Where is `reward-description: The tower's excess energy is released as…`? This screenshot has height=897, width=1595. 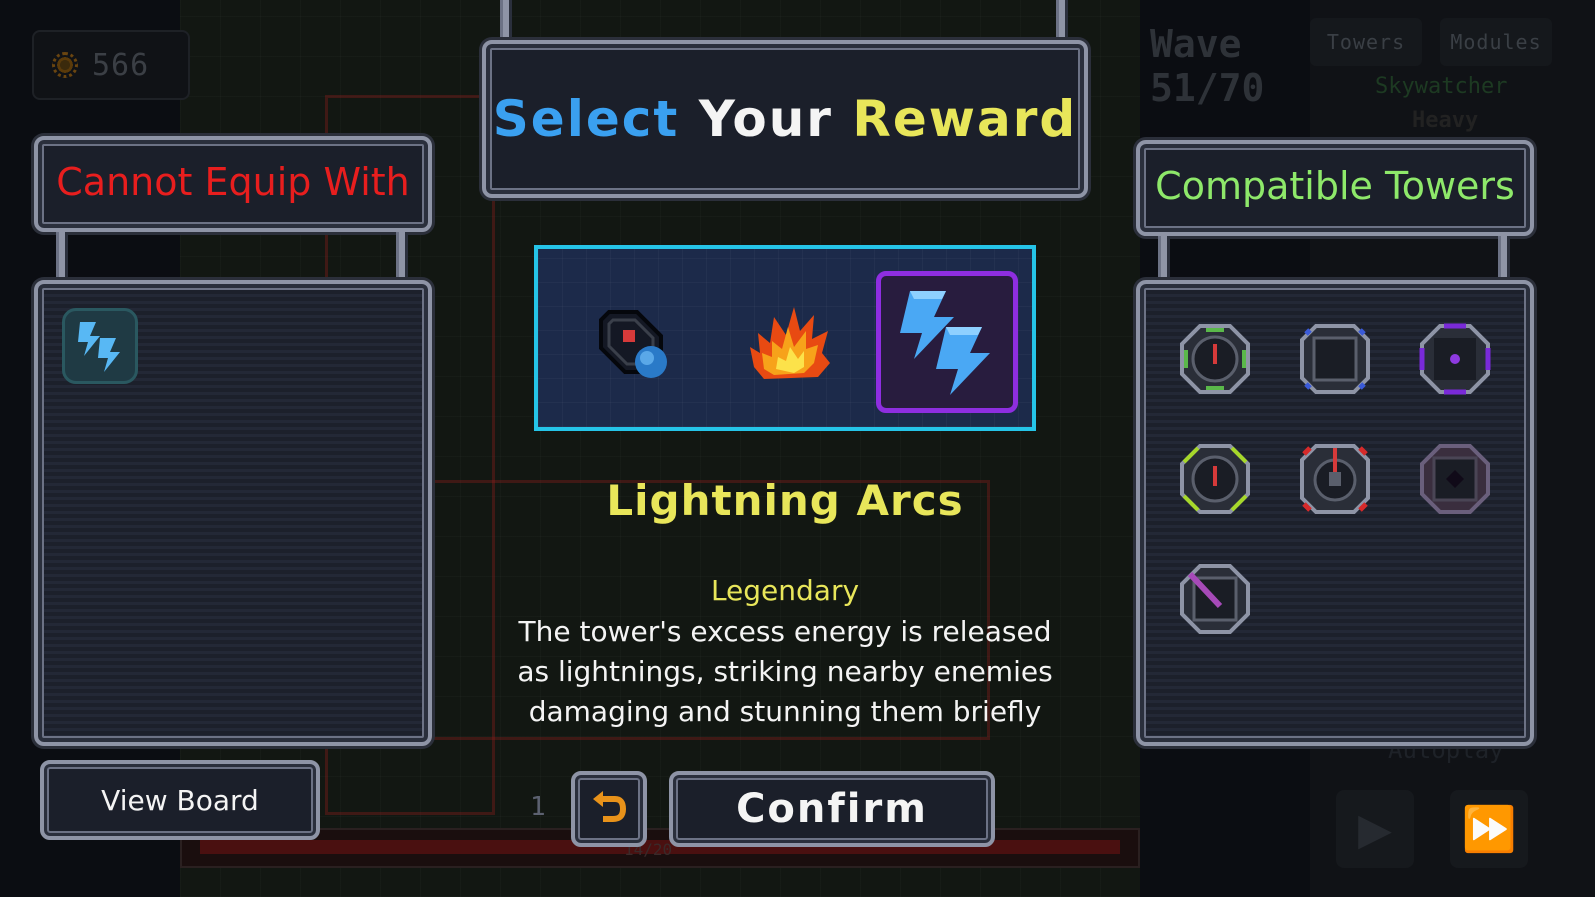 reward-description: The tower's excess energy is released as… is located at coordinates (785, 672).